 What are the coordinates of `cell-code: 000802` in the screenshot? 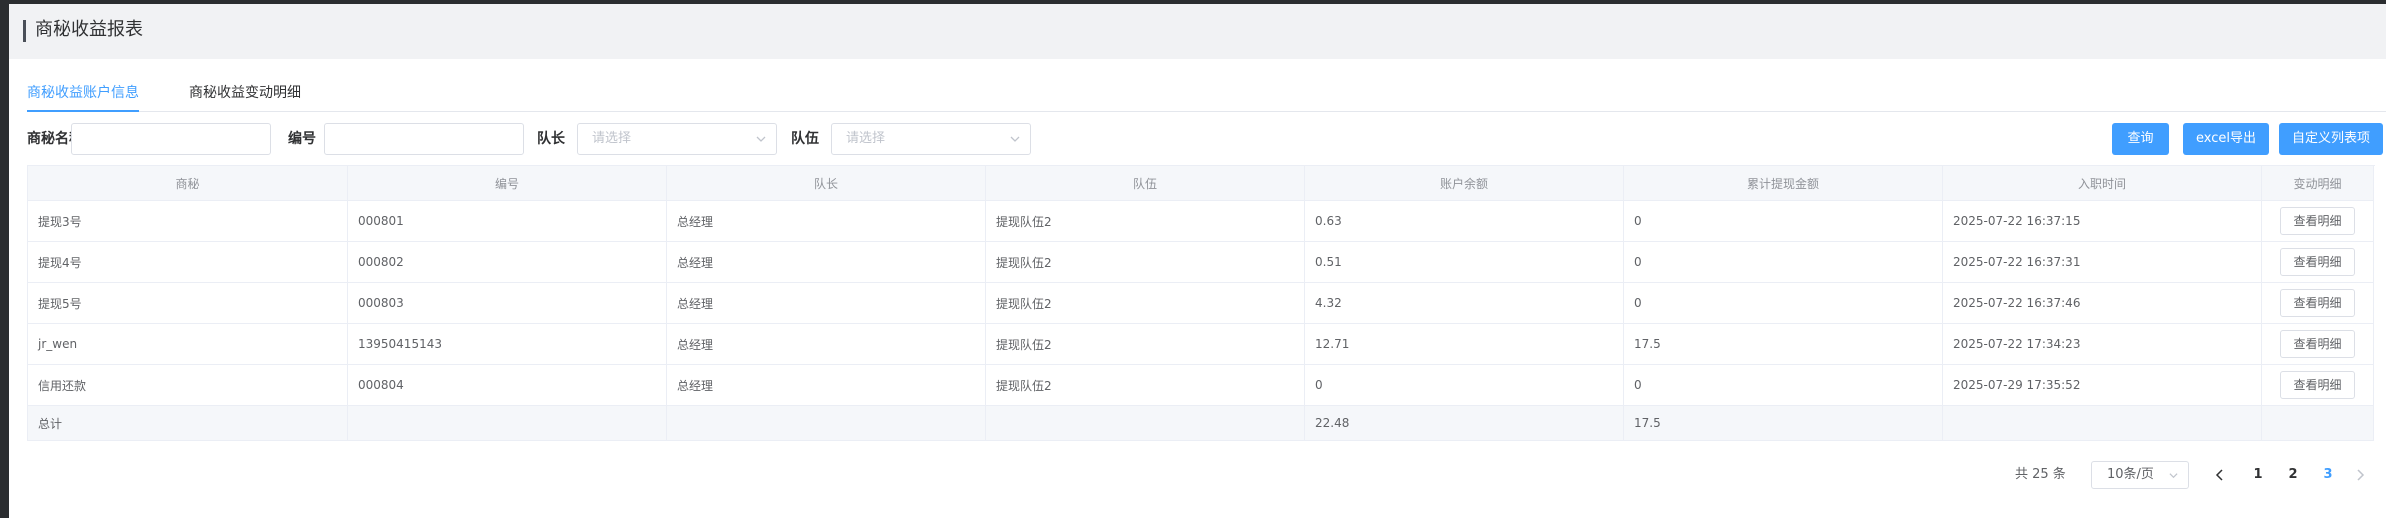 It's located at (507, 262).